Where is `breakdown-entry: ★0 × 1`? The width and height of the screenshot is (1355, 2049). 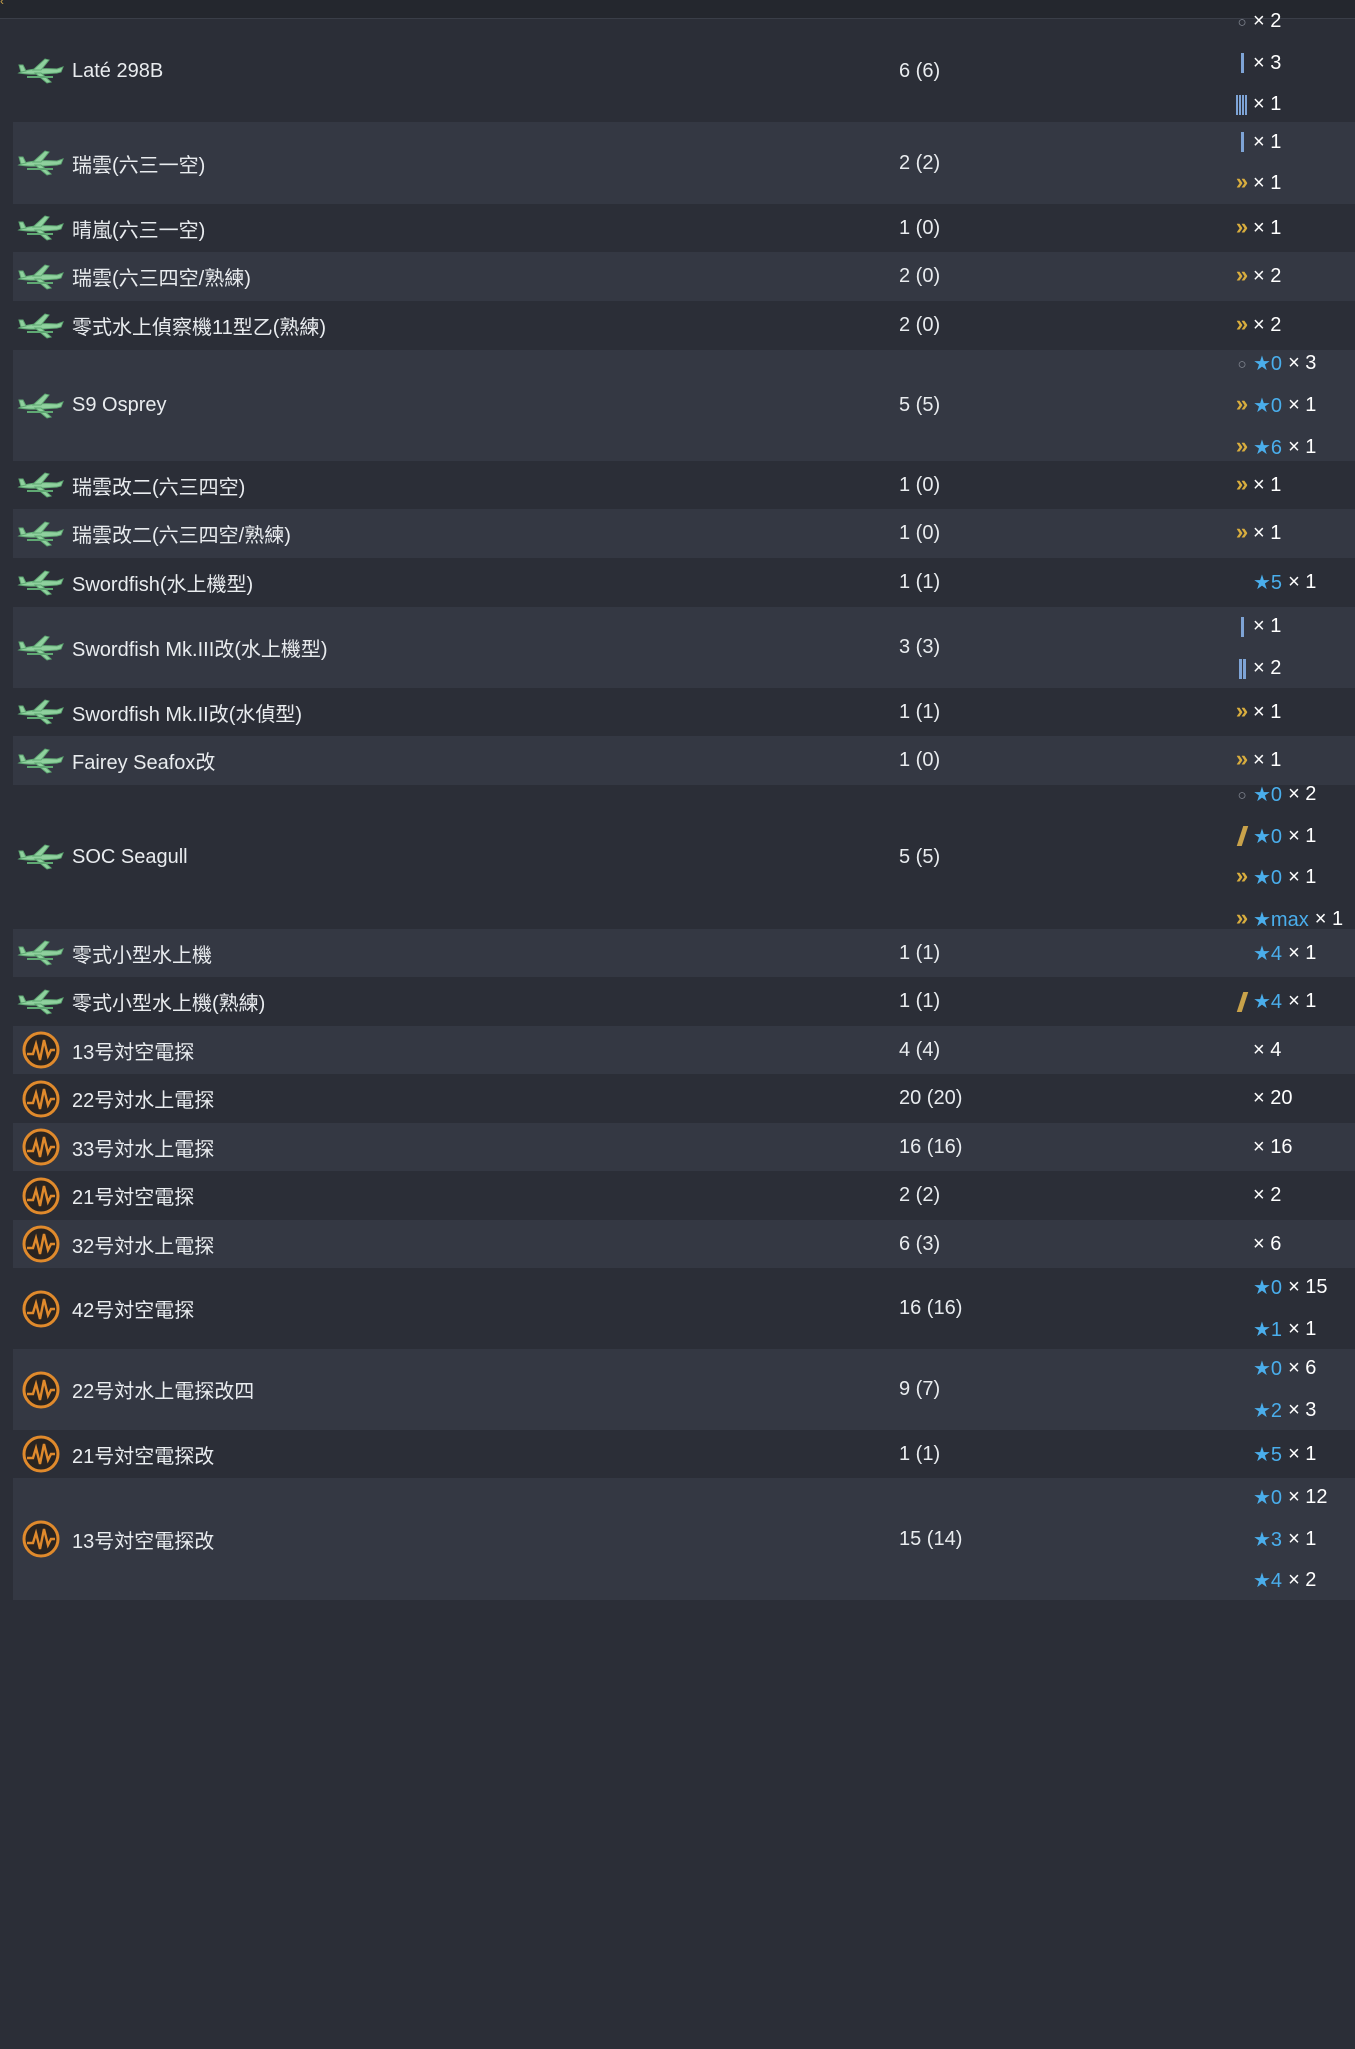 breakdown-entry: ★0 × 1 is located at coordinates (1293, 836).